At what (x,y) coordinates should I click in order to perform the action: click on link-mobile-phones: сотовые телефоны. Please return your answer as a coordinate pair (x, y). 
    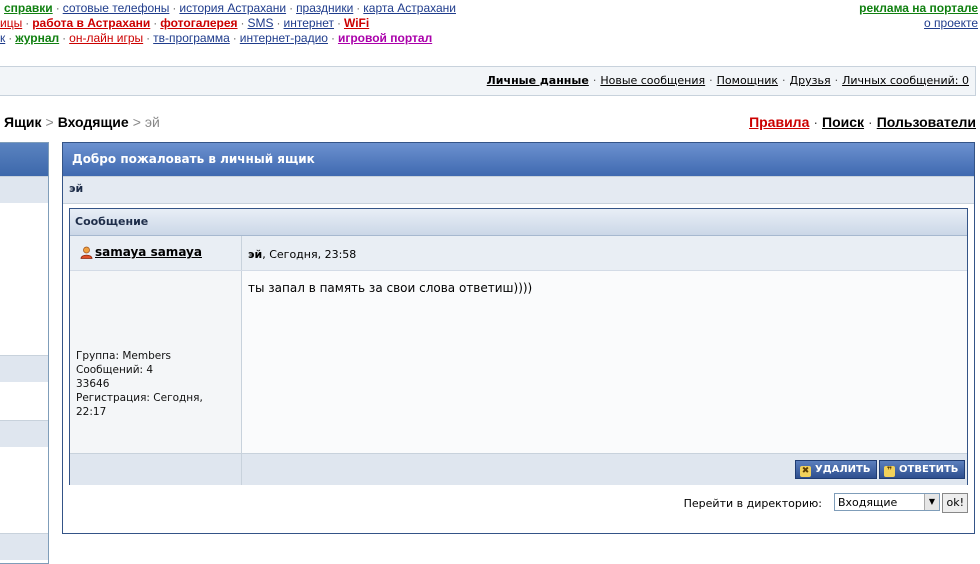
    Looking at the image, I should click on (116, 8).